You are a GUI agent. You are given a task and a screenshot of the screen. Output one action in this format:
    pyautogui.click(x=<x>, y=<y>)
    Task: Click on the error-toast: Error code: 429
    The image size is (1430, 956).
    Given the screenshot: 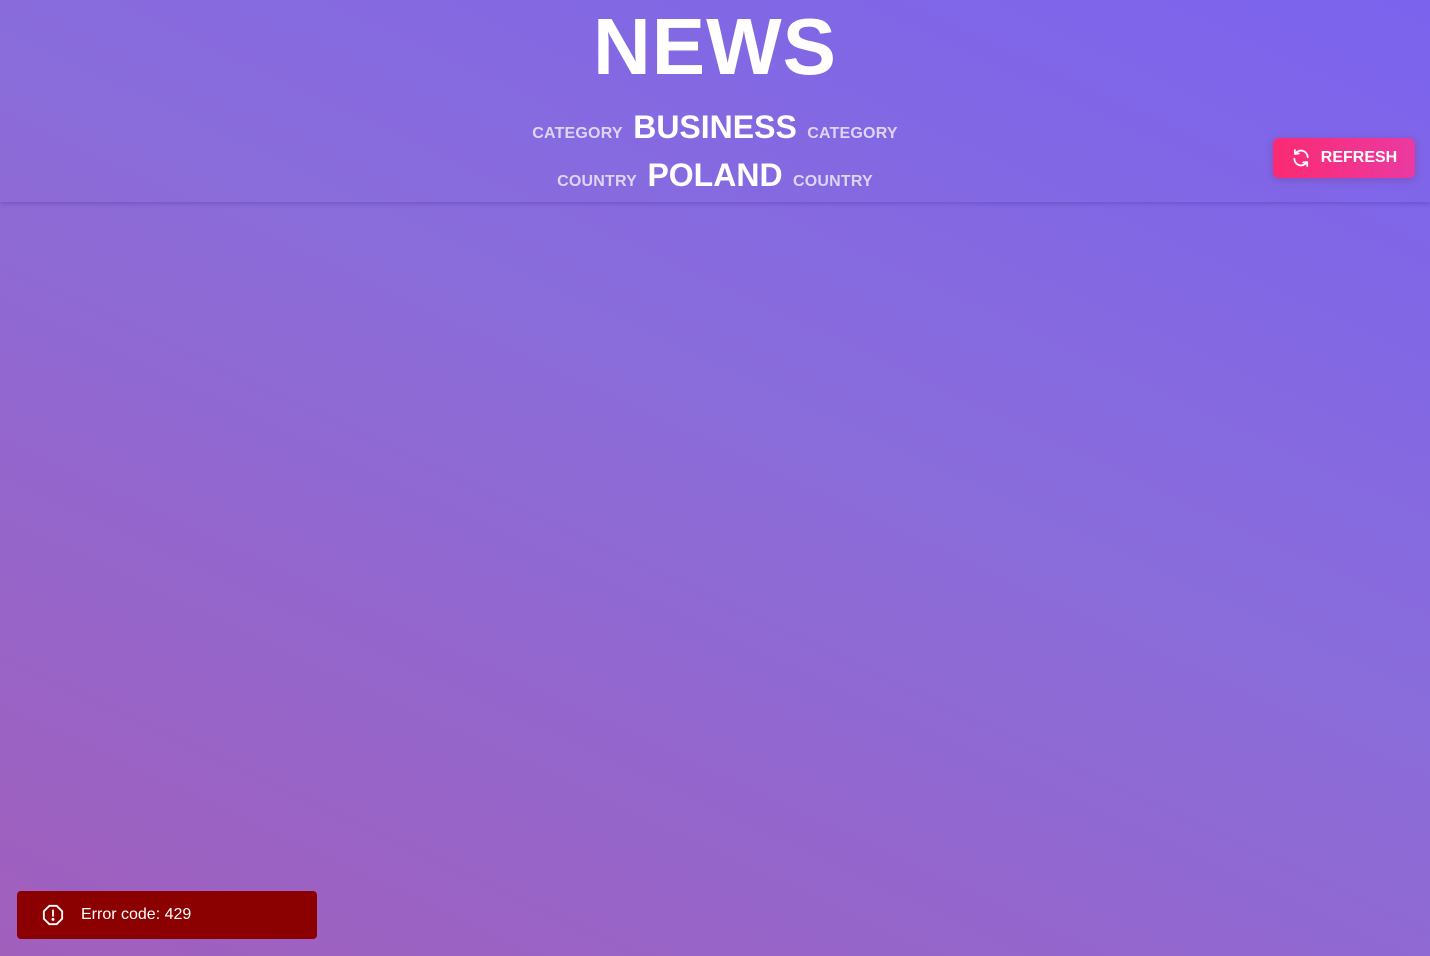 What is the action you would take?
    pyautogui.click(x=167, y=915)
    